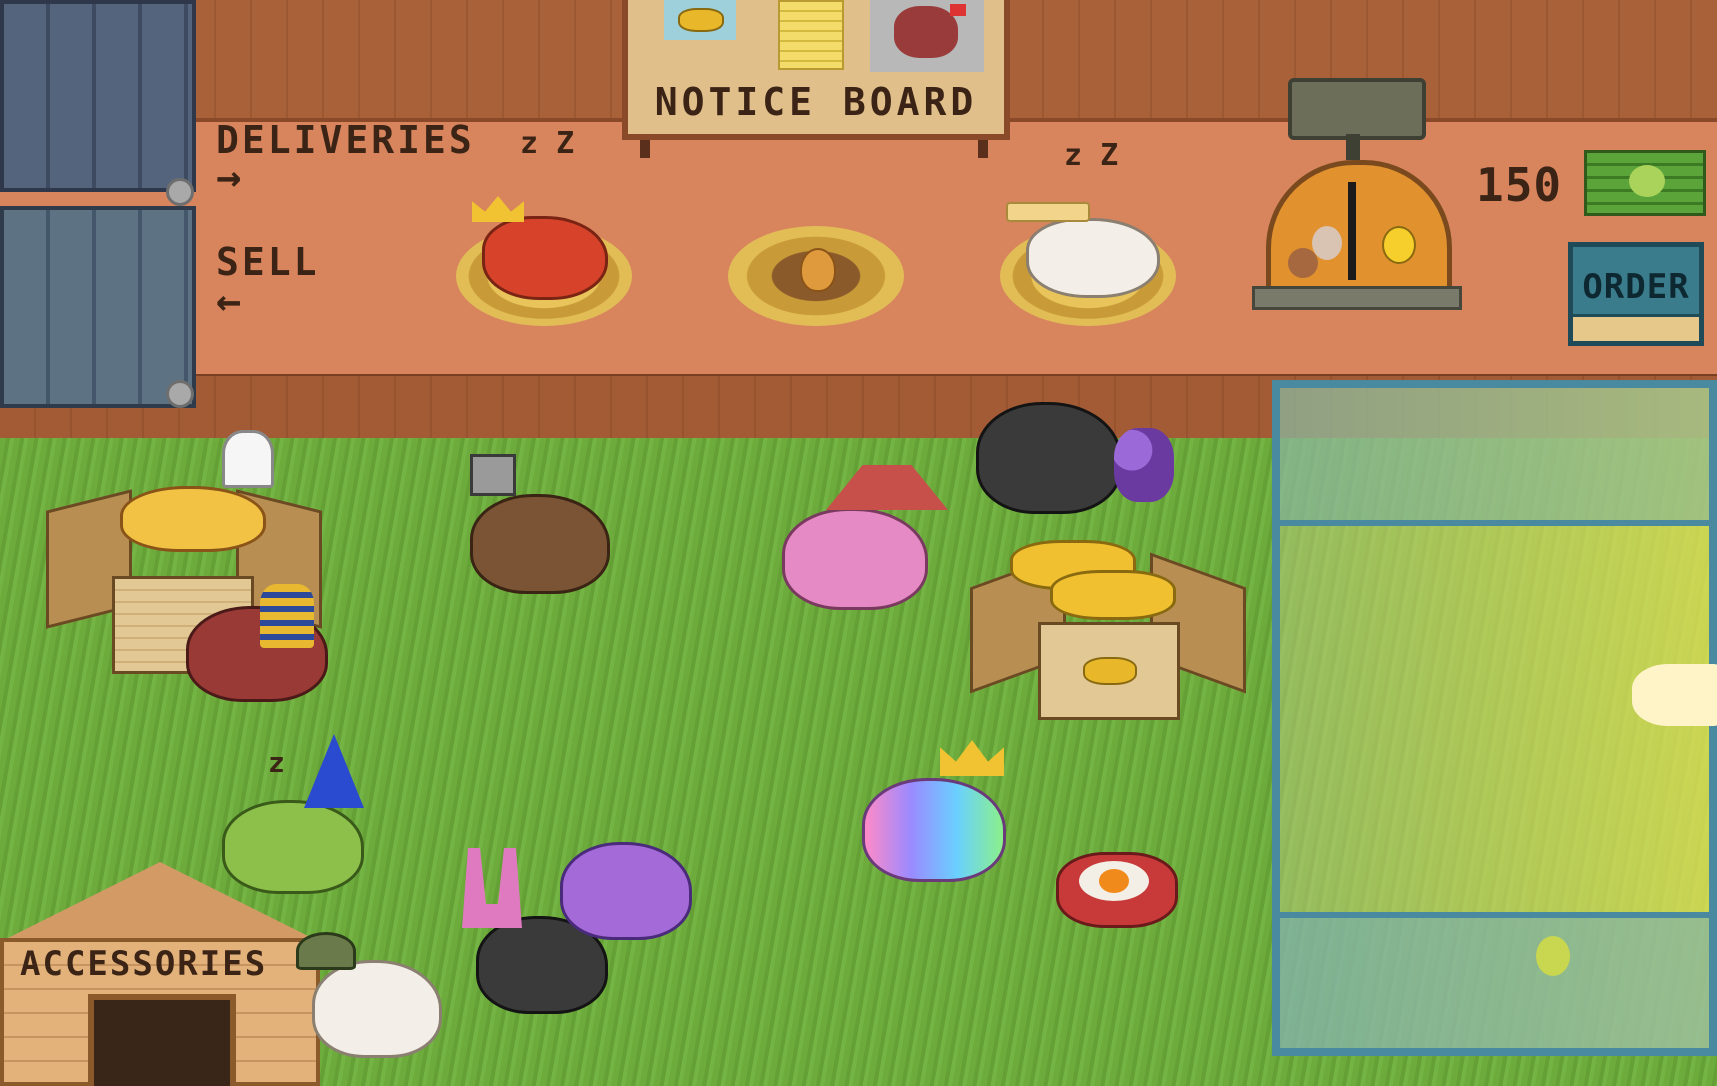 This screenshot has height=1086, width=1717. Describe the element at coordinates (626, 891) in the screenshot. I see `hen-purple-lei` at that location.